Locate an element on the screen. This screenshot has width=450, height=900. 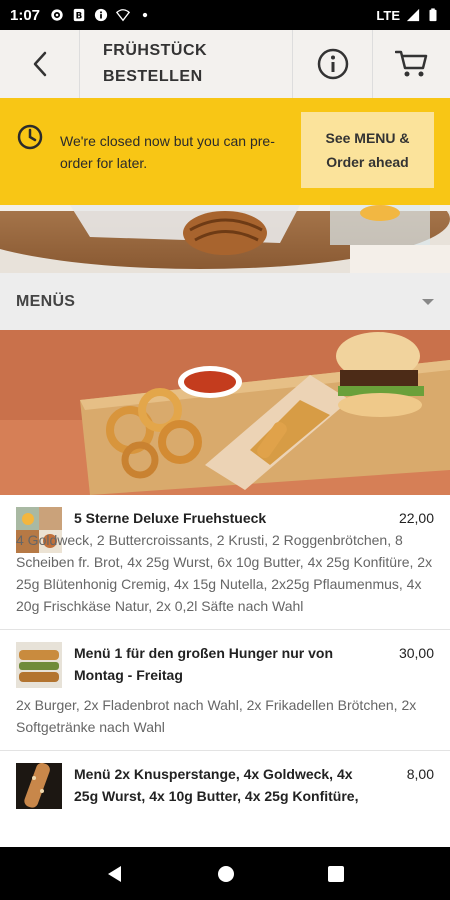
wifi-off-icon is located at coordinates (123, 15).